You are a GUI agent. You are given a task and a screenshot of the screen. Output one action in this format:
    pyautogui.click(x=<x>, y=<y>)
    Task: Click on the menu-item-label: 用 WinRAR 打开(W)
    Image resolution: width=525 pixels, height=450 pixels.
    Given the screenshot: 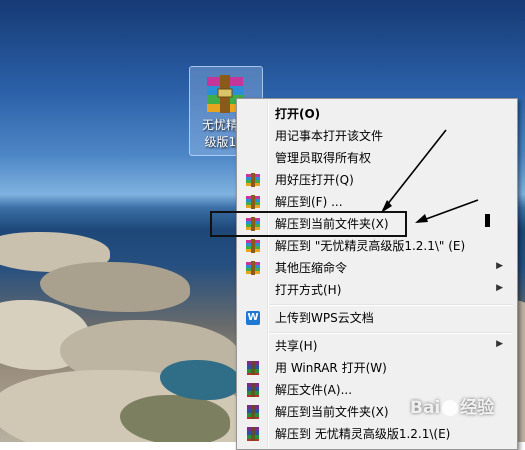 What is the action you would take?
    pyautogui.click(x=331, y=368)
    